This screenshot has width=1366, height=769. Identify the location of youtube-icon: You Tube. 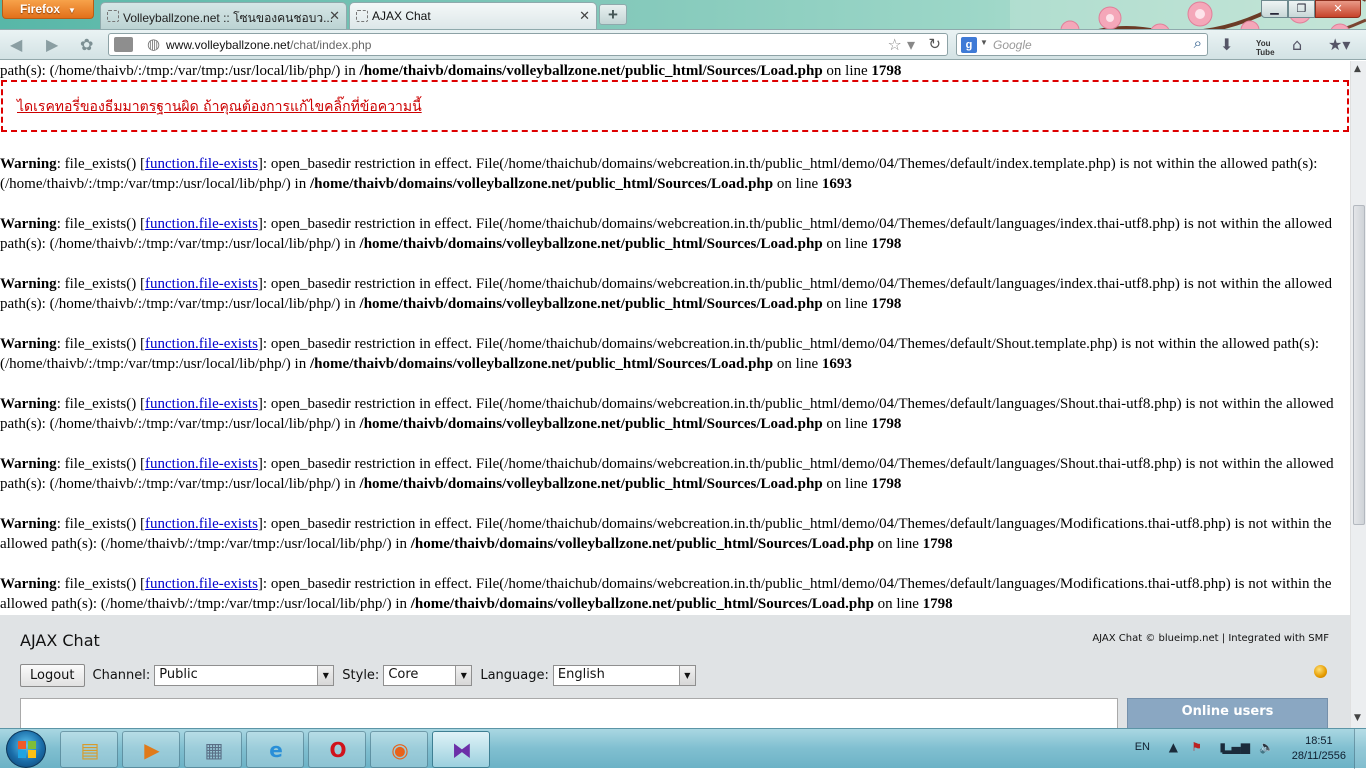
(1265, 48).